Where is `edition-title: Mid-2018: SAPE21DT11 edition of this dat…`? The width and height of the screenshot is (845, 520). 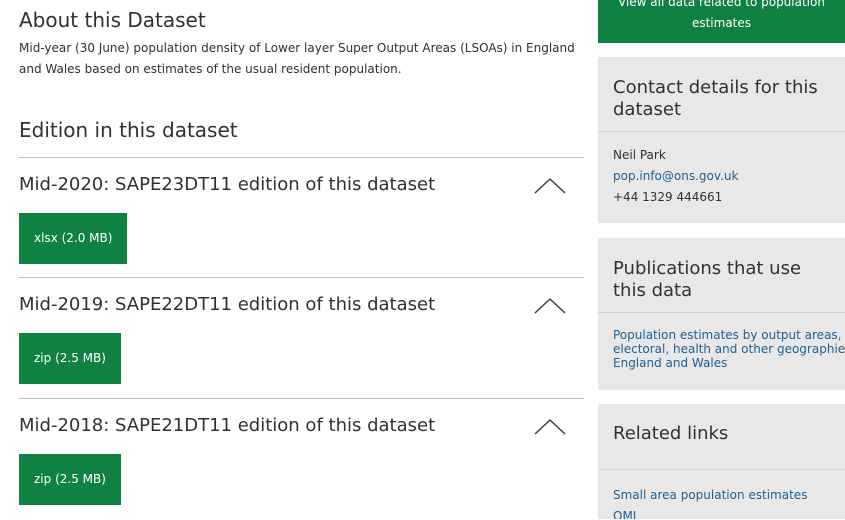 edition-title: Mid-2018: SAPE21DT11 edition of this dat… is located at coordinates (227, 425).